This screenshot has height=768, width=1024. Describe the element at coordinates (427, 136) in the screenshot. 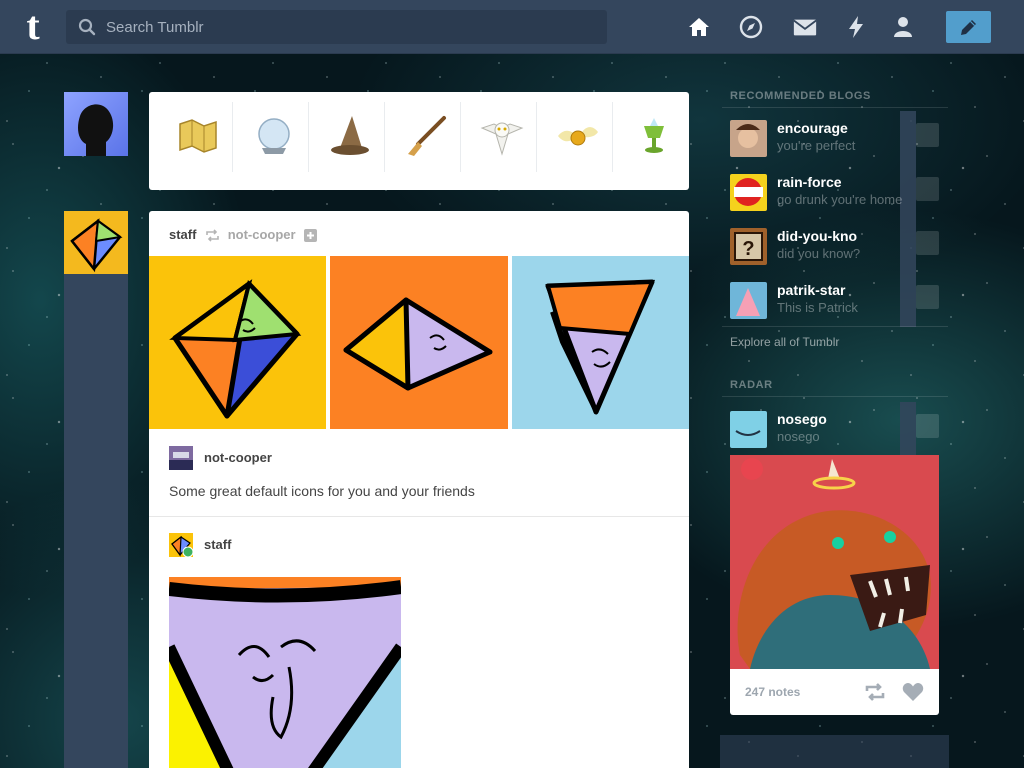

I see `broomstick-icon` at that location.